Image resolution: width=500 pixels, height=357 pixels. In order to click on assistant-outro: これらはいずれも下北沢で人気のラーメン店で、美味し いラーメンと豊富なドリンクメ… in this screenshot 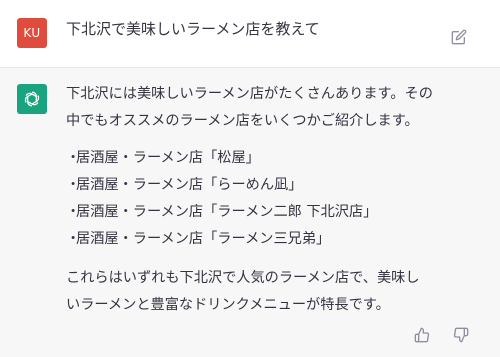, I will do `click(271, 292)`.